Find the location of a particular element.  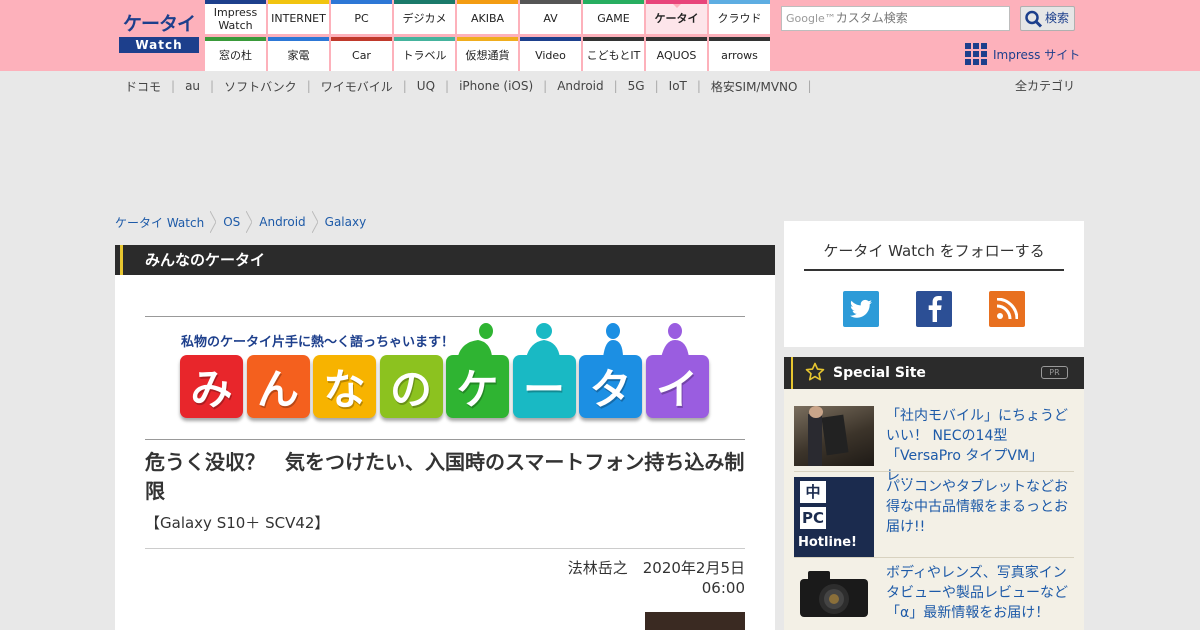

nav-tab-label: GAME is located at coordinates (613, 18).